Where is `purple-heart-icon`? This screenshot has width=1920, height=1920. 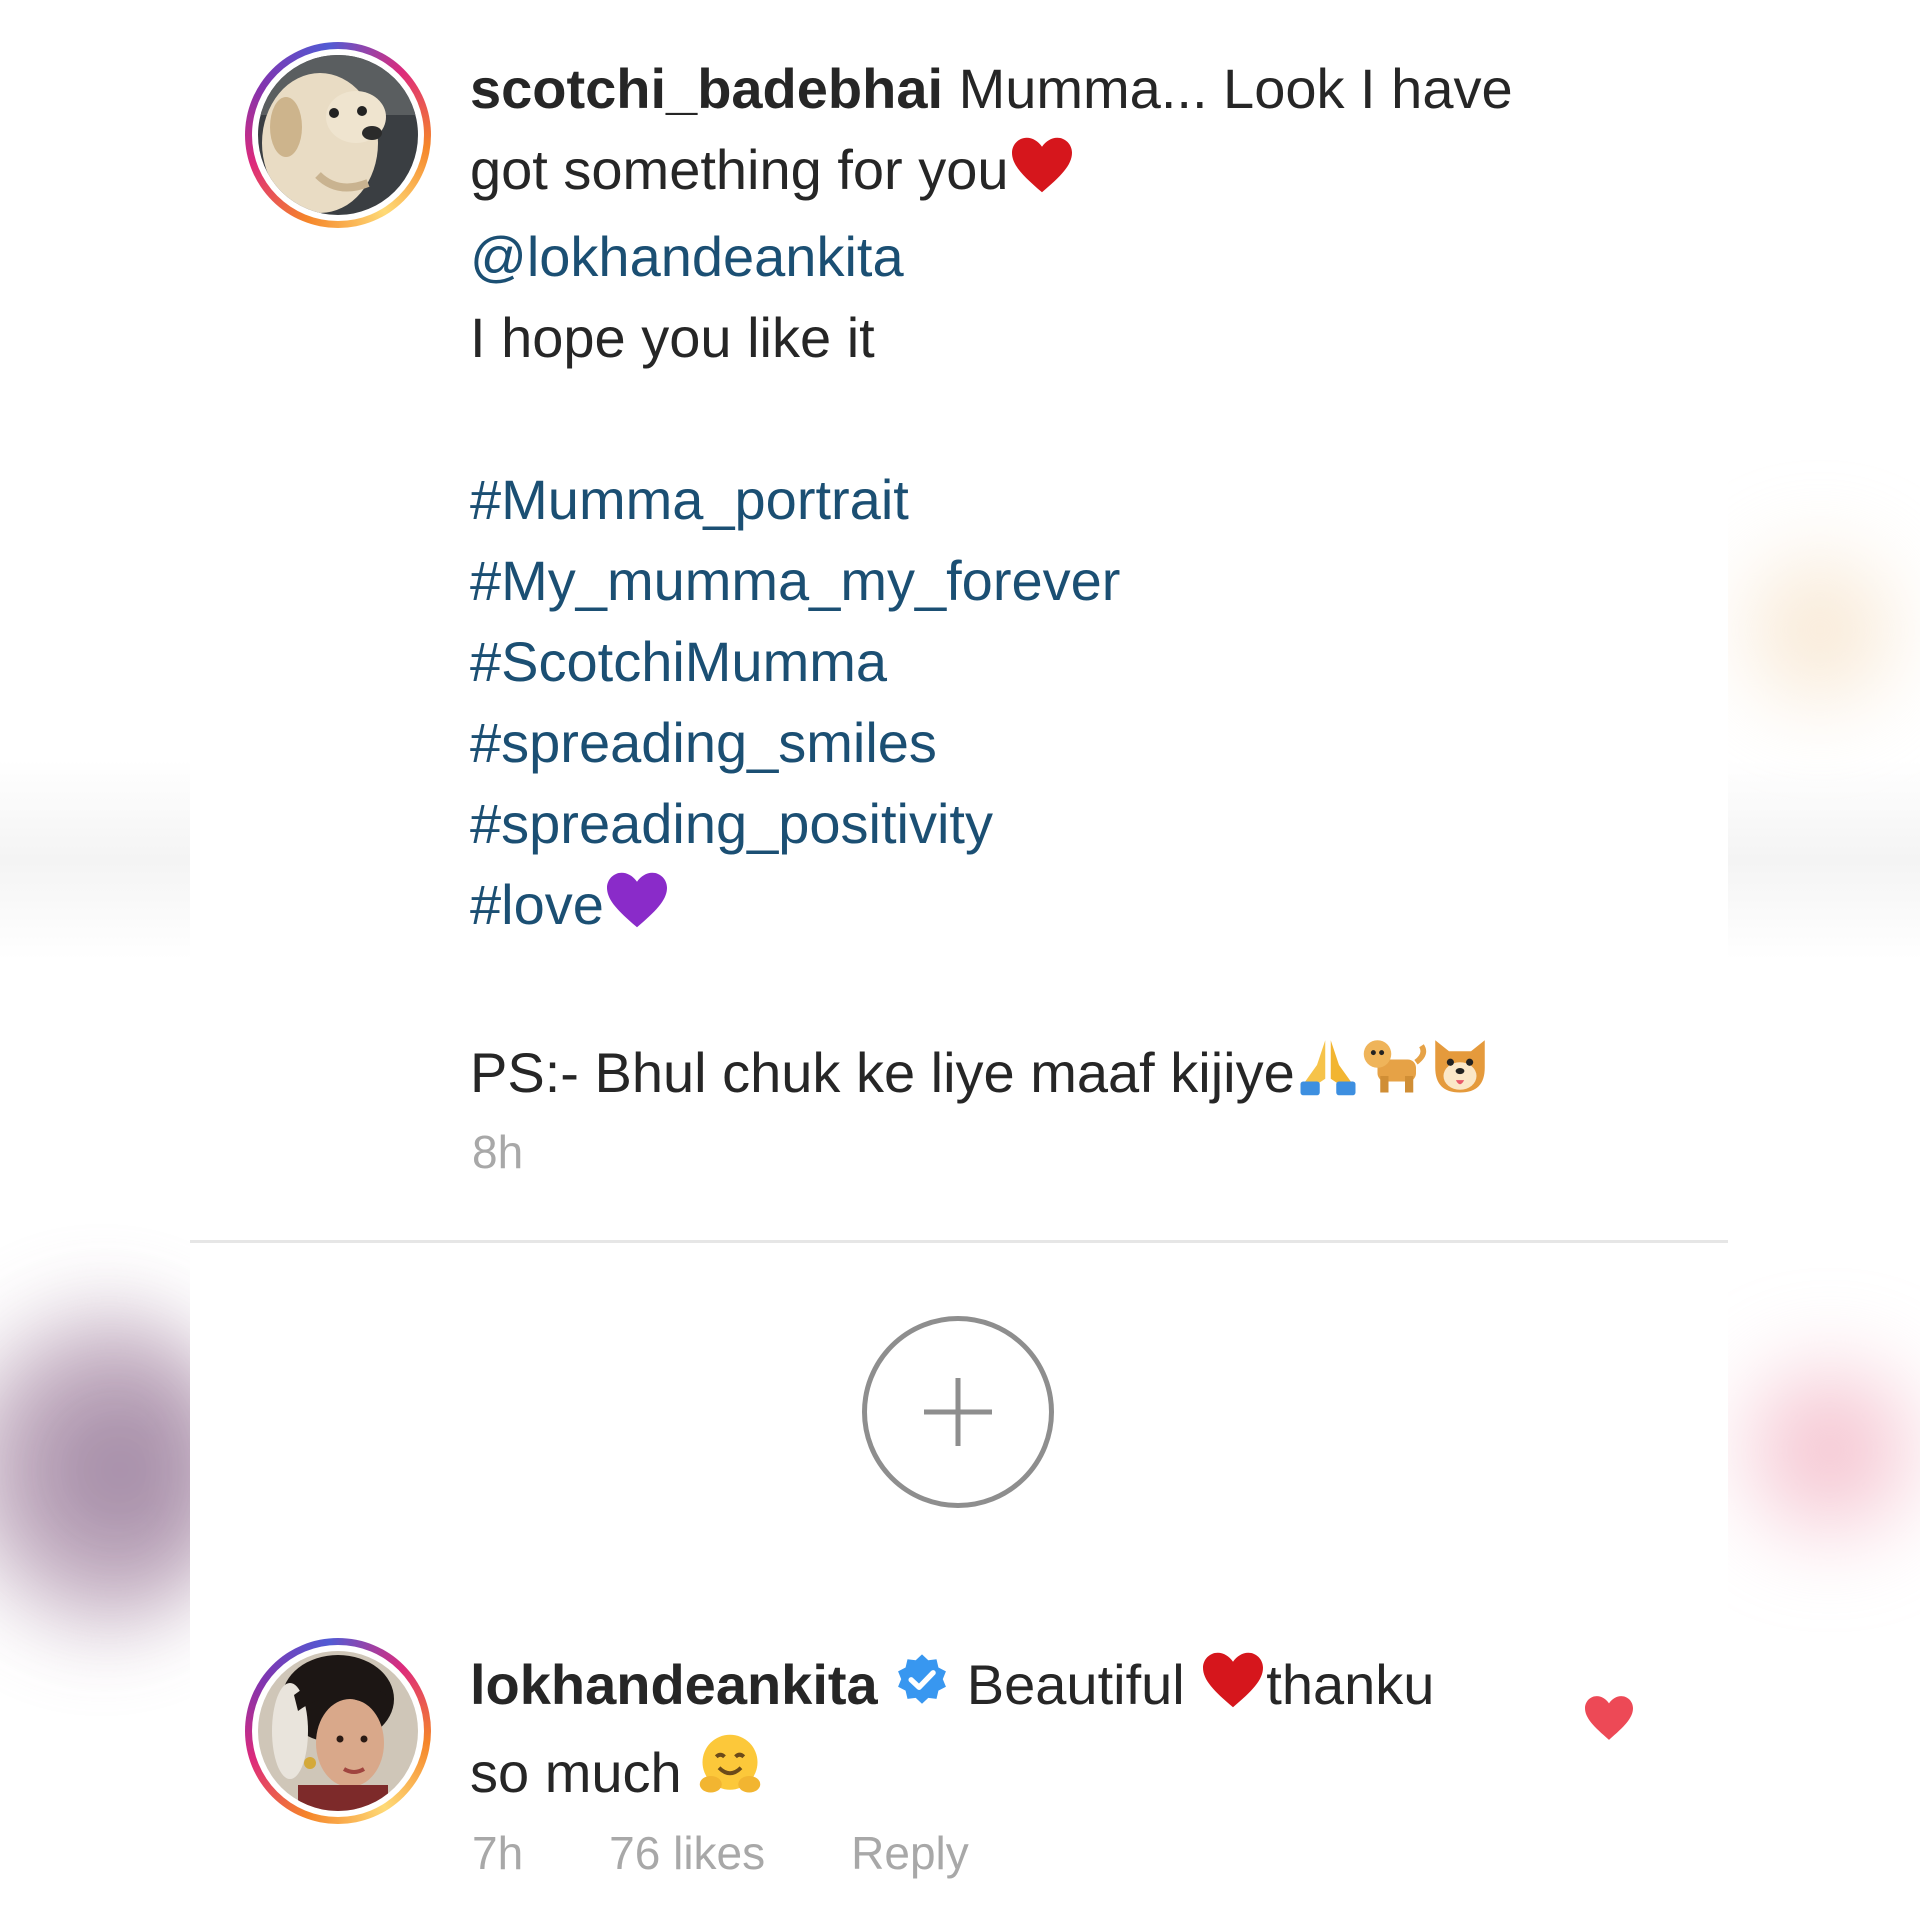
purple-heart-icon is located at coordinates (637, 910).